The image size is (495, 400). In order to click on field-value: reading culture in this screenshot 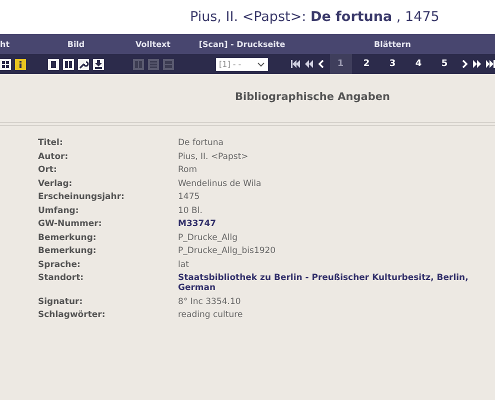, I will do `click(211, 315)`.